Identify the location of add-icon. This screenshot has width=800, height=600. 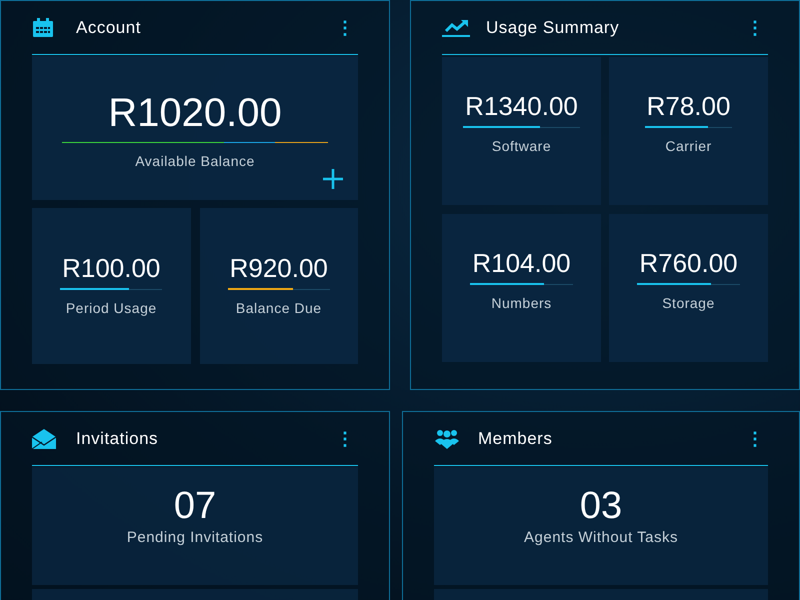
(333, 179).